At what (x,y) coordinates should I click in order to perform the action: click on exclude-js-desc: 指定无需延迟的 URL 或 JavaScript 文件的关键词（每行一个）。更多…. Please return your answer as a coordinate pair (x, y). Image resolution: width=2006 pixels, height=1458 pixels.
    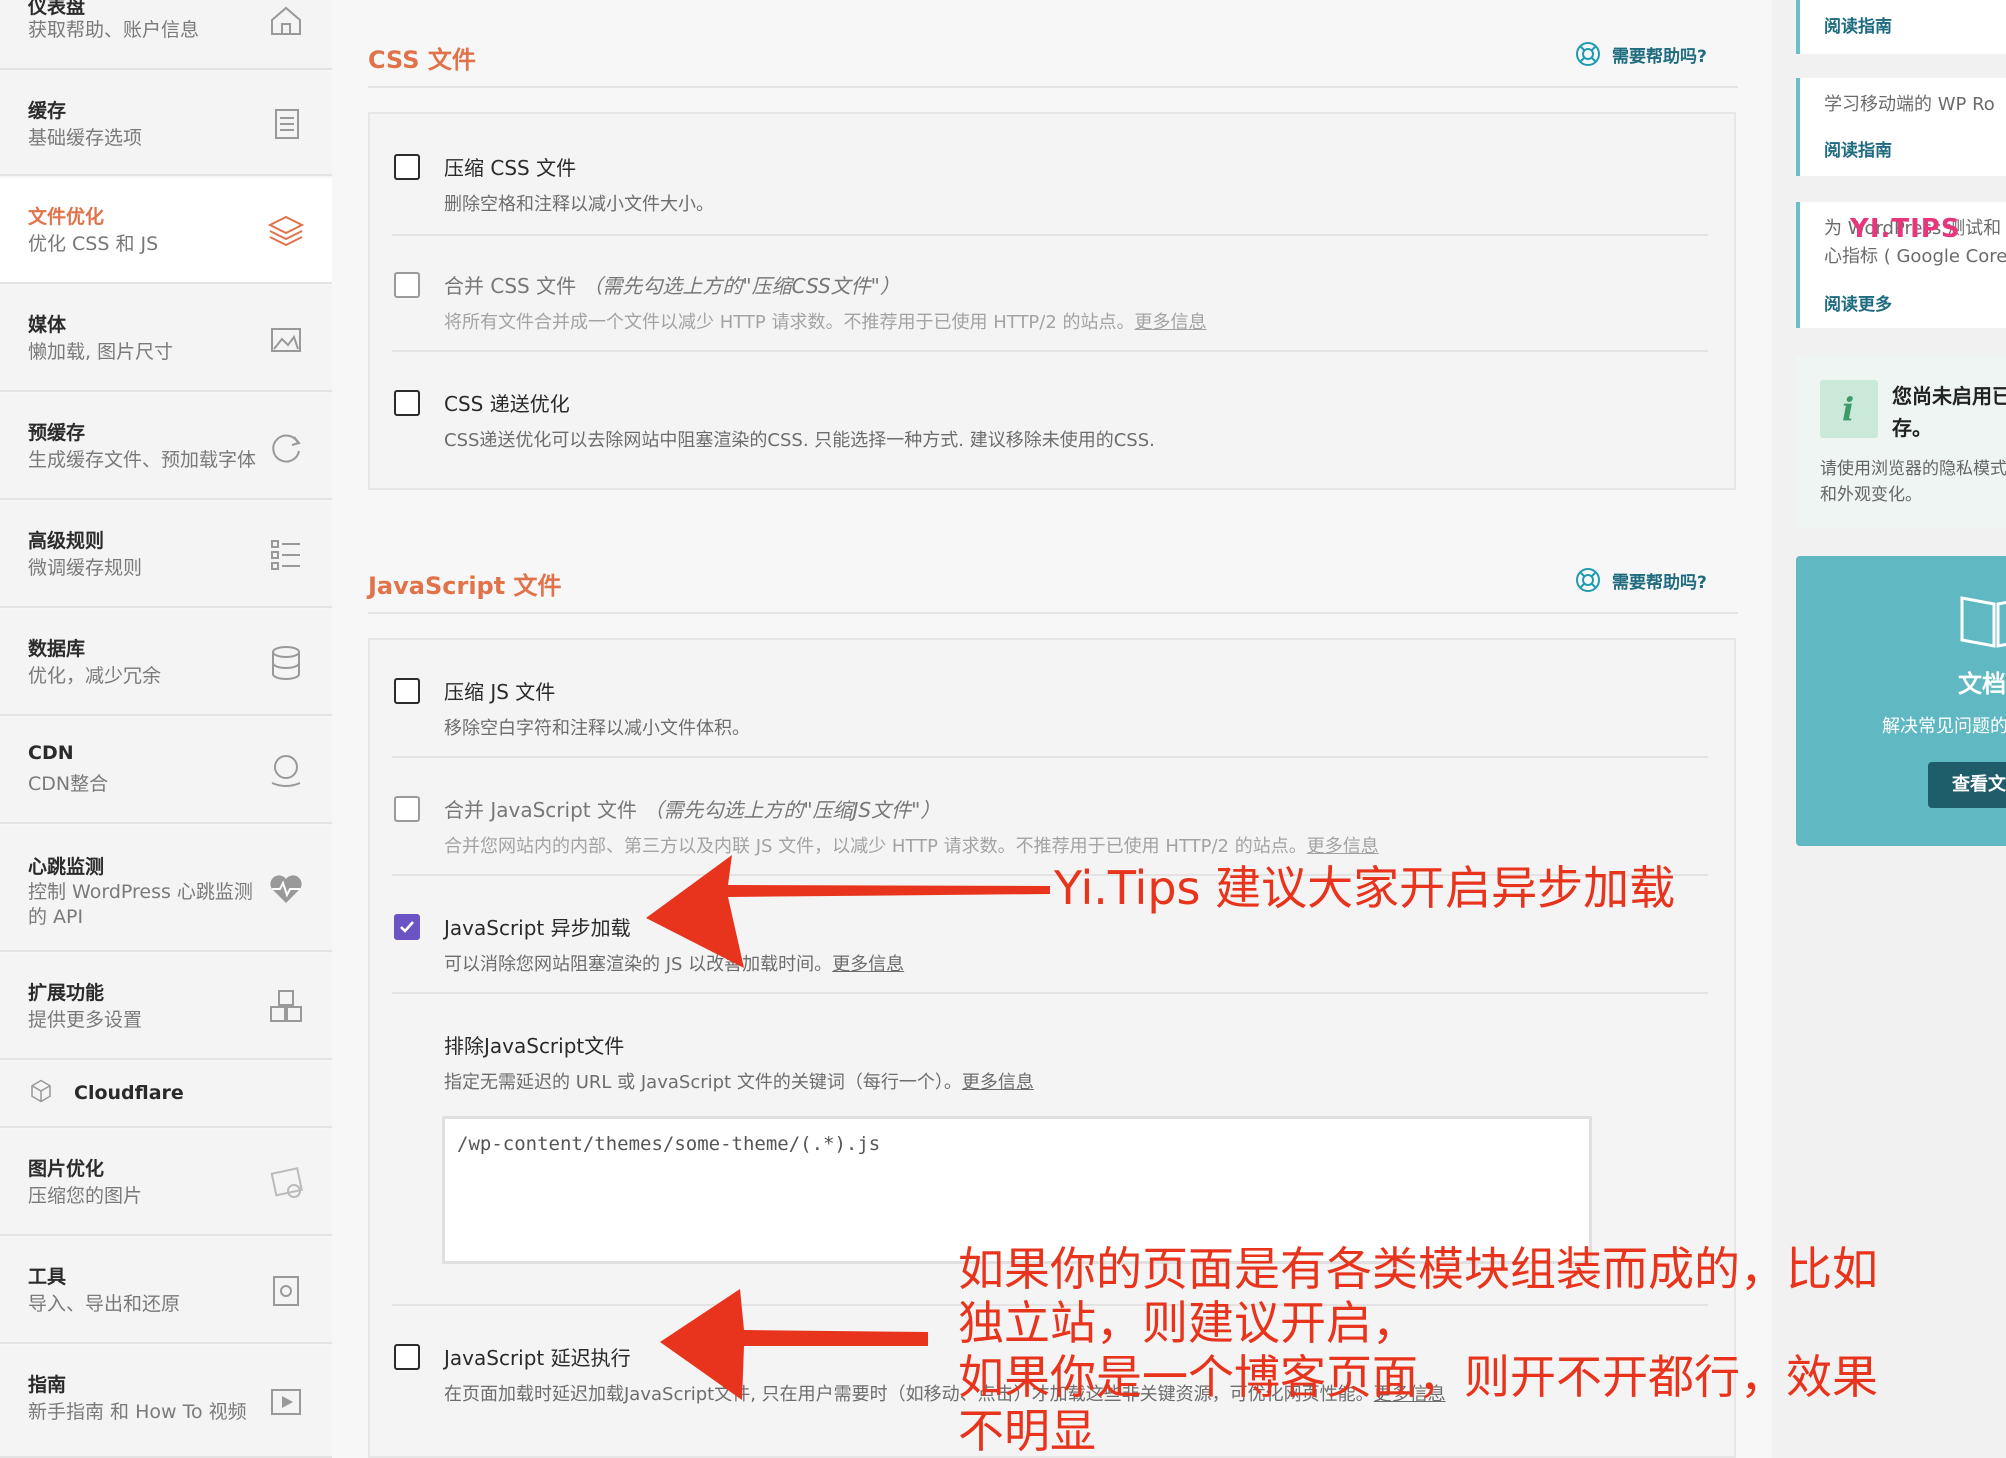
    Looking at the image, I should click on (739, 1082).